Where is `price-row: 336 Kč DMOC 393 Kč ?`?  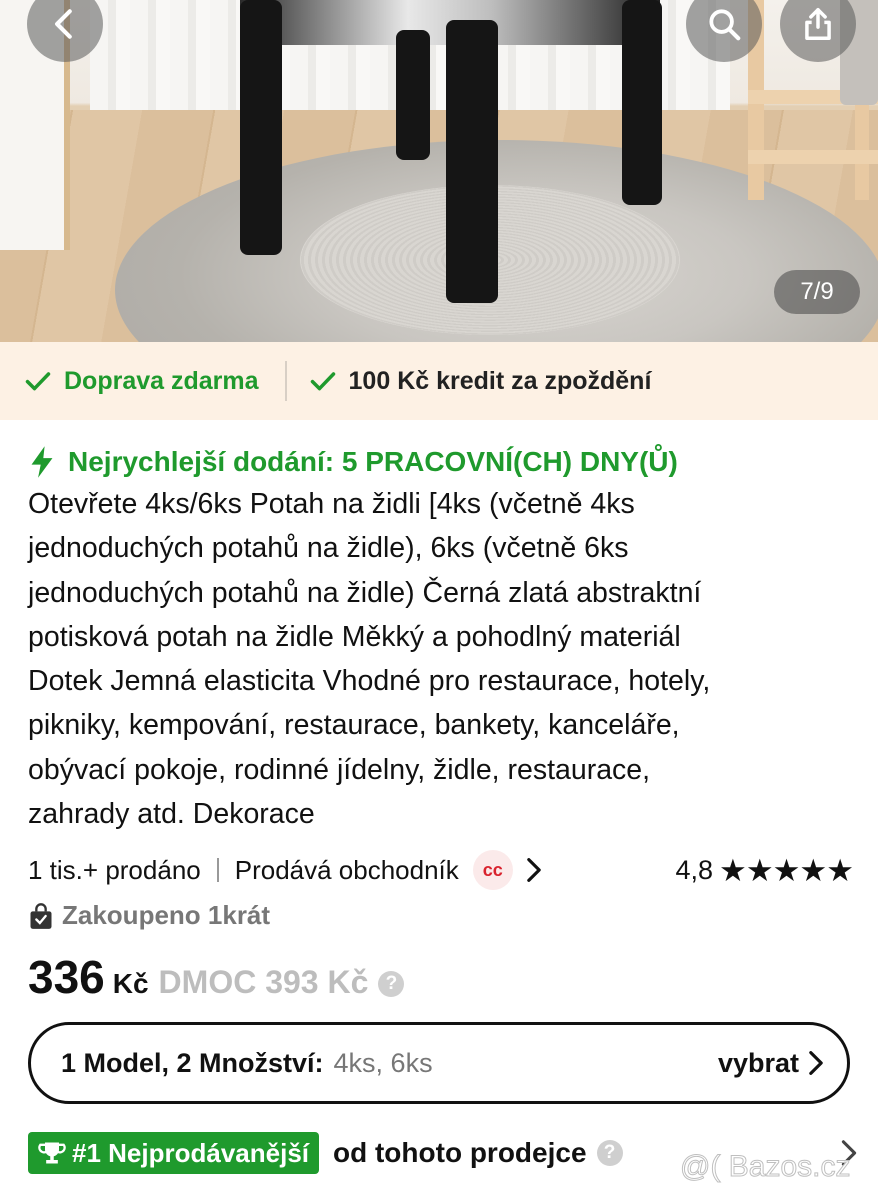 price-row: 336 Kč DMOC 393 Kč ? is located at coordinates (216, 977).